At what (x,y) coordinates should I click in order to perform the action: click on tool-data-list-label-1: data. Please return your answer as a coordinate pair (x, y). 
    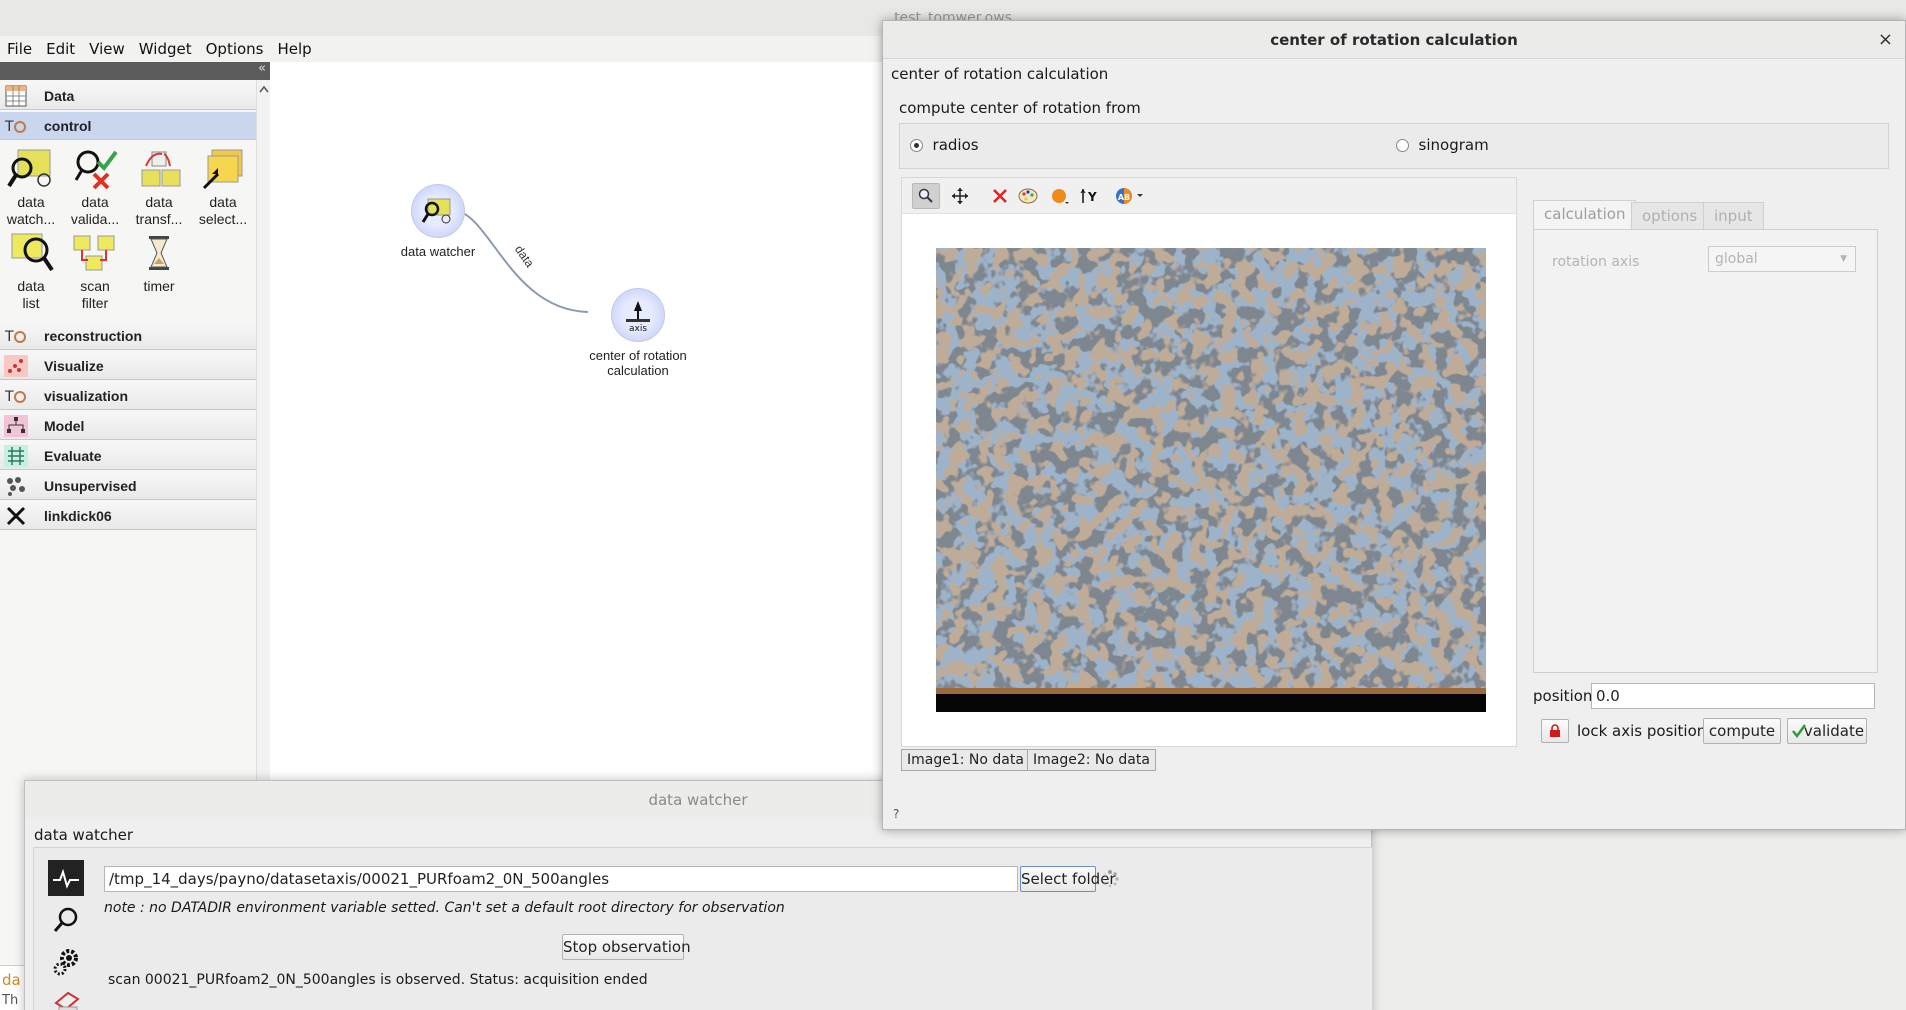
    Looking at the image, I should click on (31, 286).